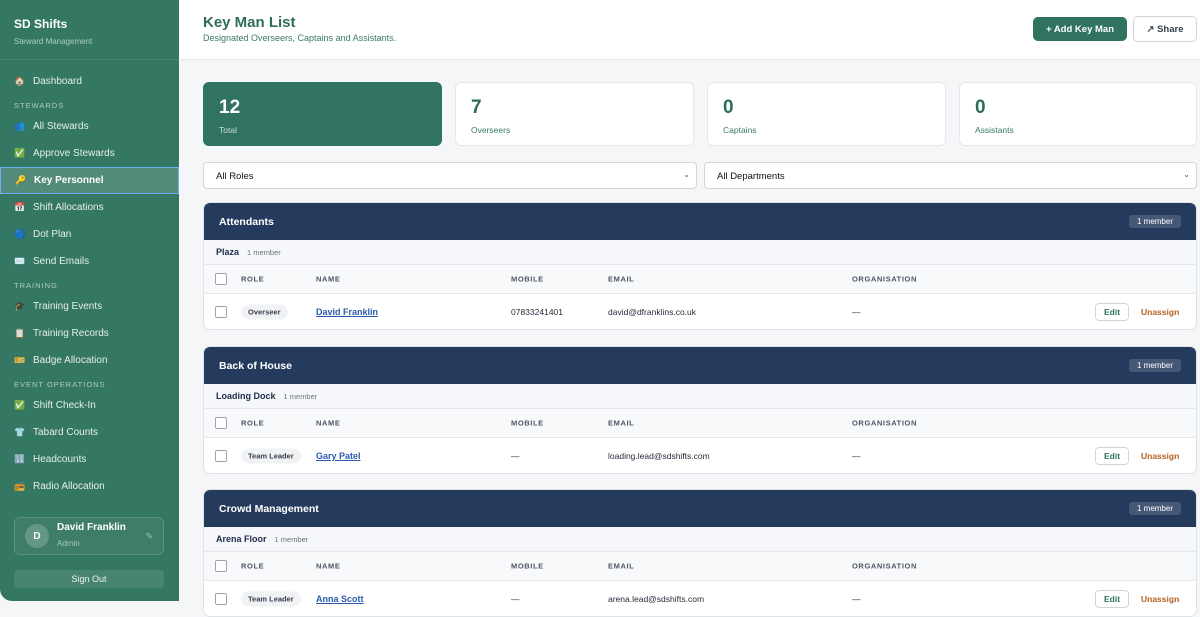  Describe the element at coordinates (41, 24) in the screenshot. I see `app-title: SD Shifts` at that location.